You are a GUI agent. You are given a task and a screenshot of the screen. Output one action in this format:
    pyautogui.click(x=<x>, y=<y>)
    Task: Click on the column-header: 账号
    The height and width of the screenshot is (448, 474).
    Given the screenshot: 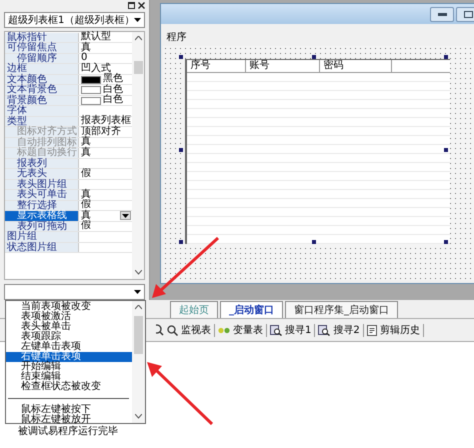 What is the action you would take?
    pyautogui.click(x=283, y=66)
    